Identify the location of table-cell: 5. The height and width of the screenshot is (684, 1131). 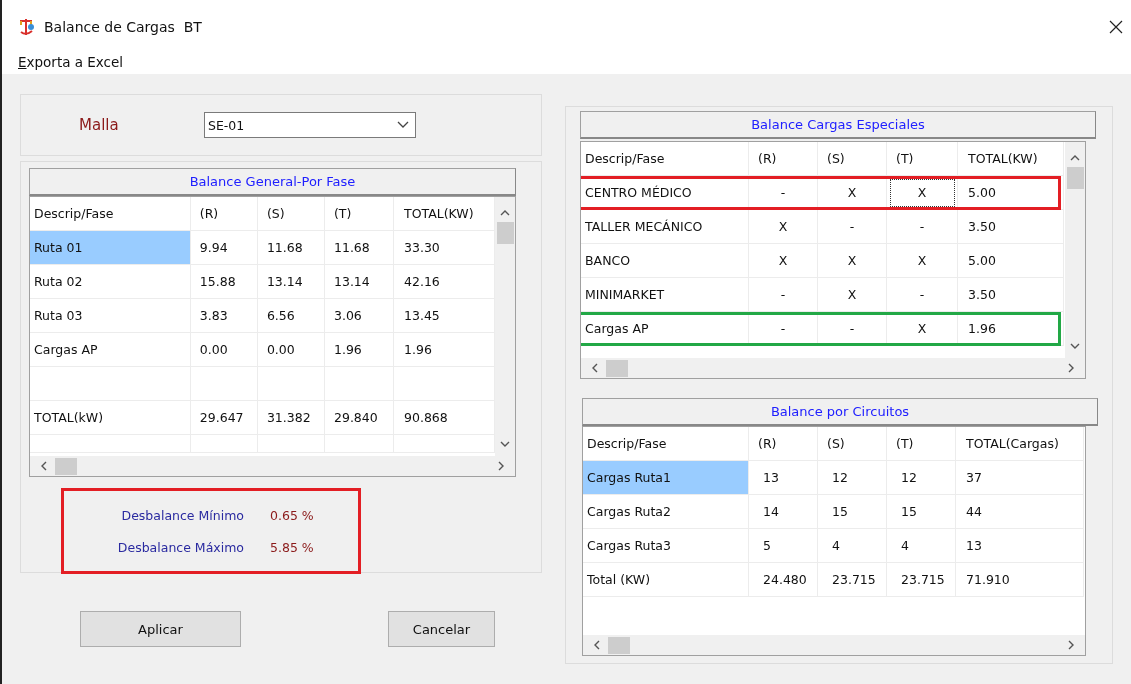
(783, 546).